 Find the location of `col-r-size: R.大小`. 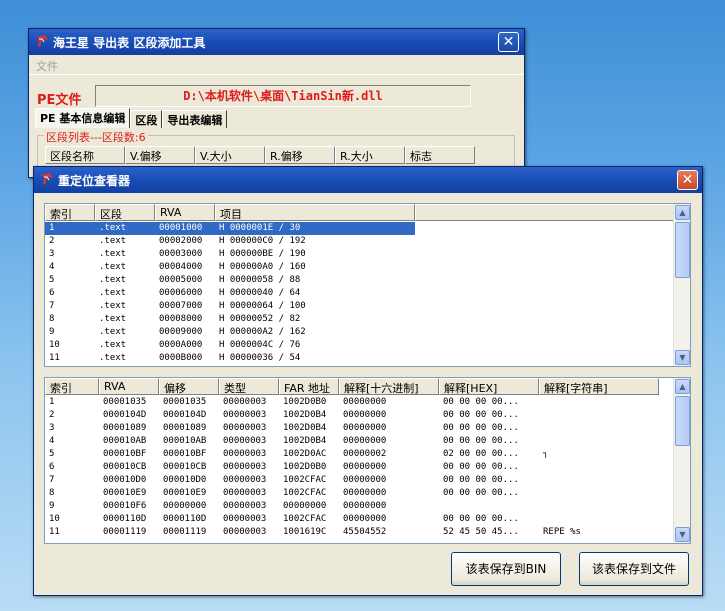

col-r-size: R.大小 is located at coordinates (370, 155).